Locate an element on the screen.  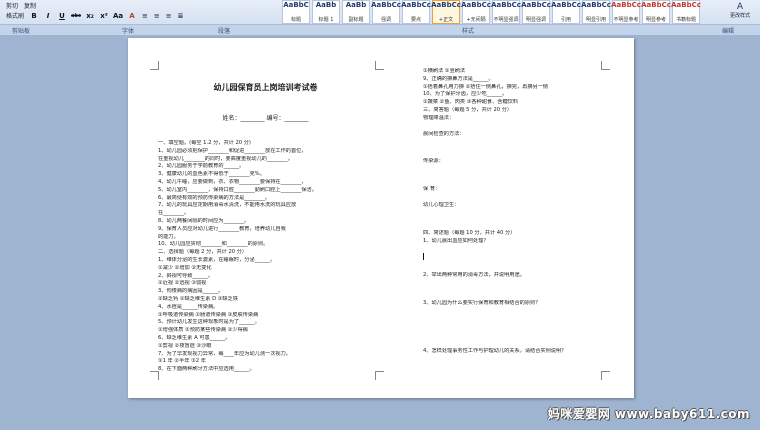
group-label-font: 字体 is located at coordinates (128, 31).